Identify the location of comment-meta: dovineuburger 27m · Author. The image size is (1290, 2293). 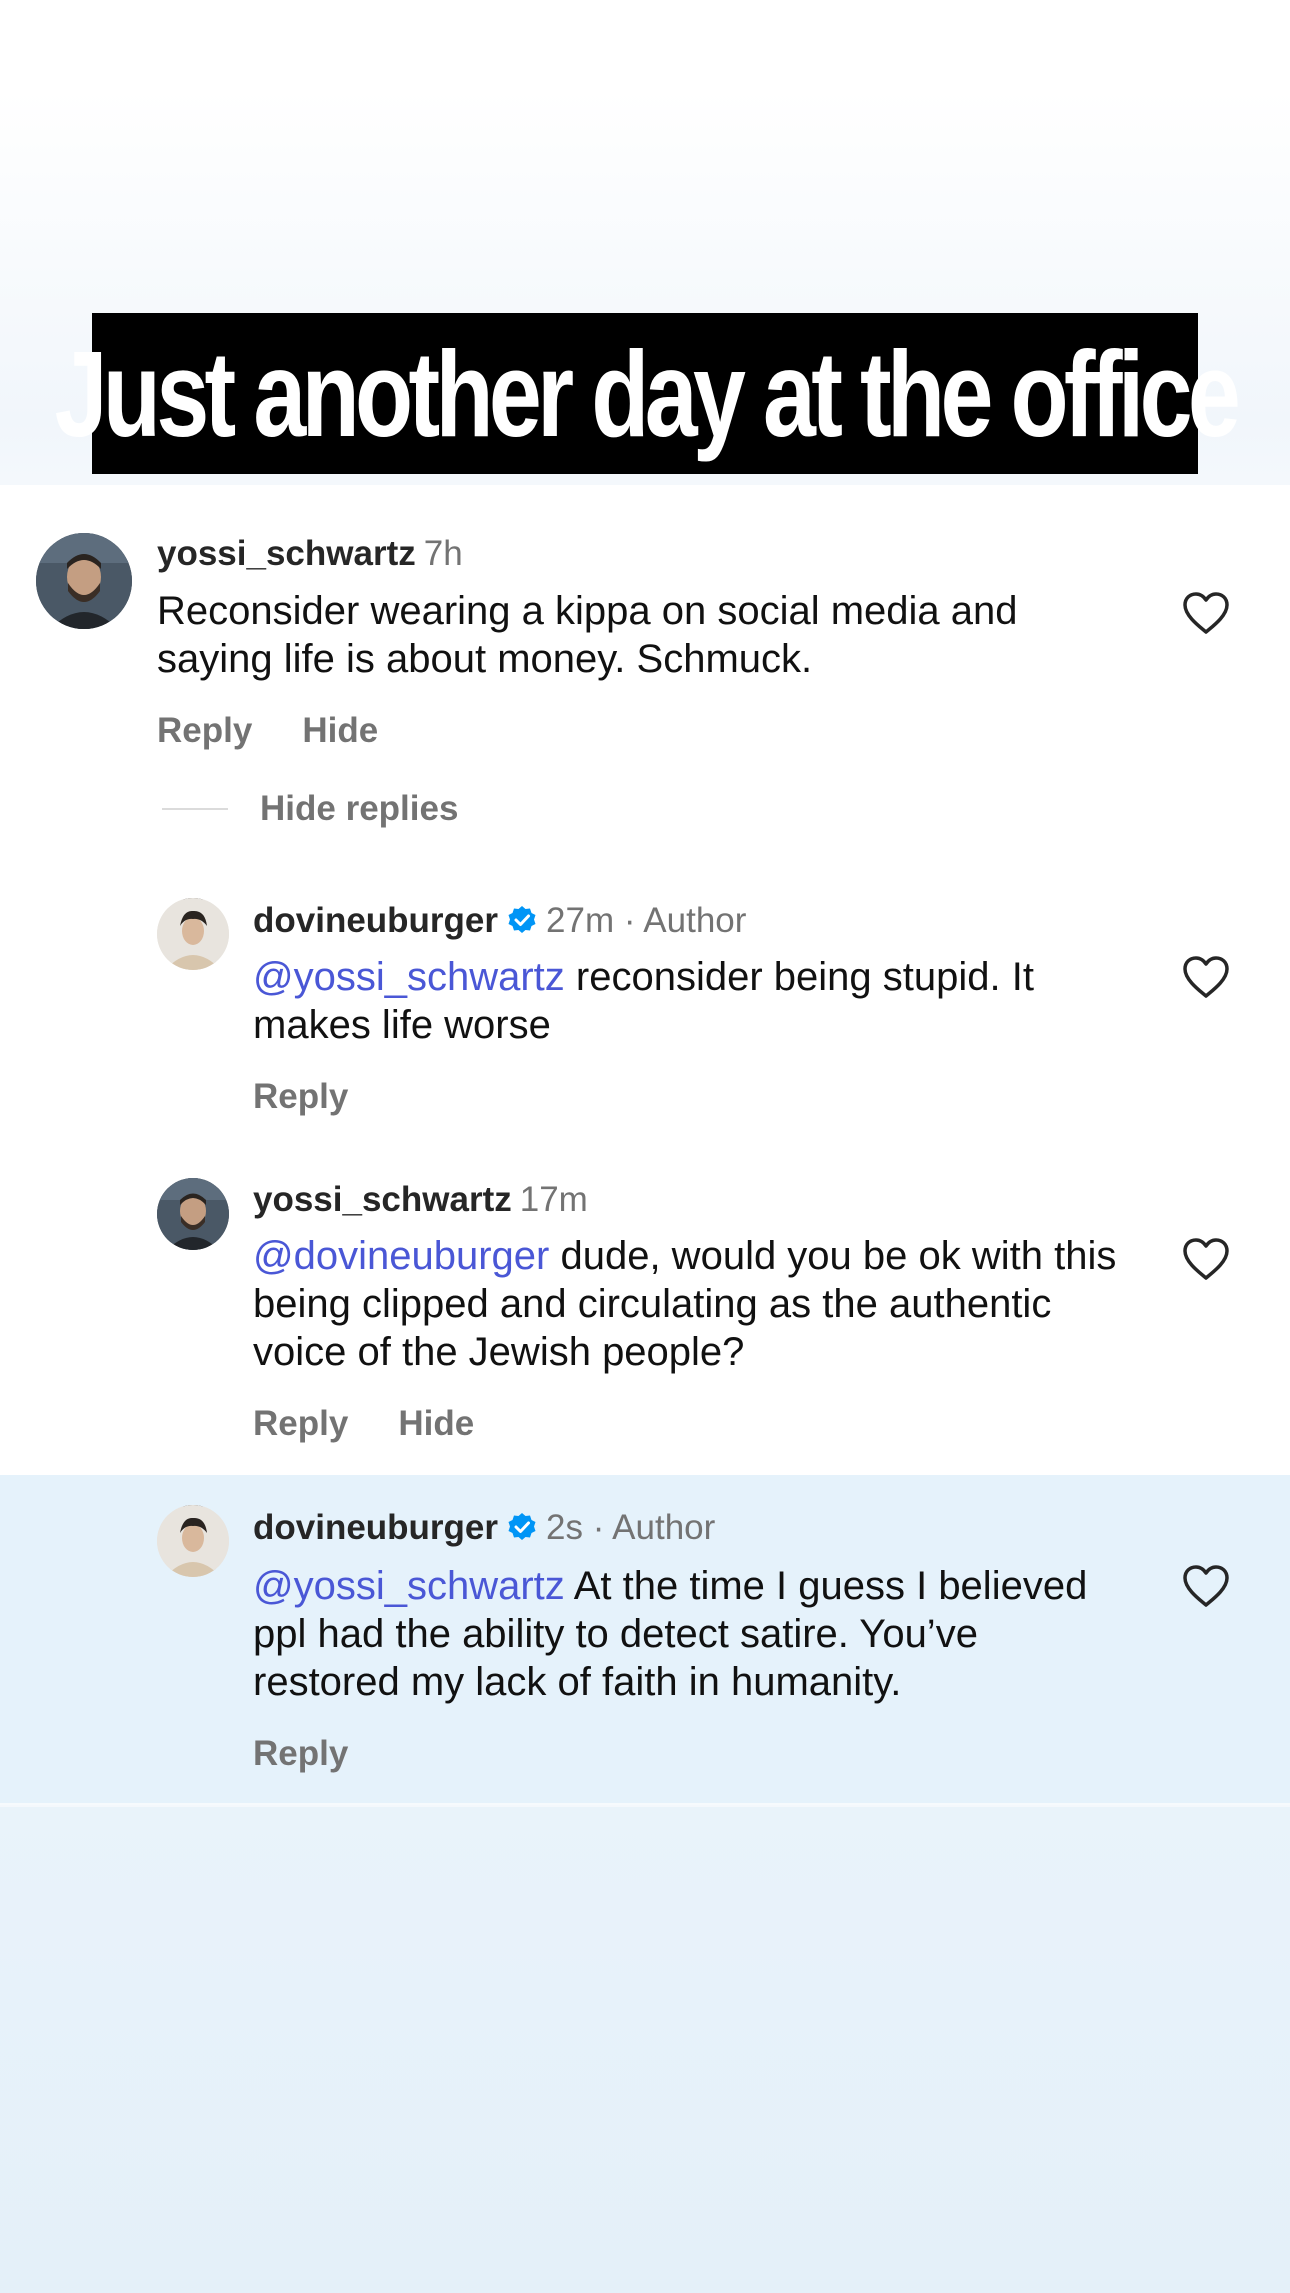
(499, 920).